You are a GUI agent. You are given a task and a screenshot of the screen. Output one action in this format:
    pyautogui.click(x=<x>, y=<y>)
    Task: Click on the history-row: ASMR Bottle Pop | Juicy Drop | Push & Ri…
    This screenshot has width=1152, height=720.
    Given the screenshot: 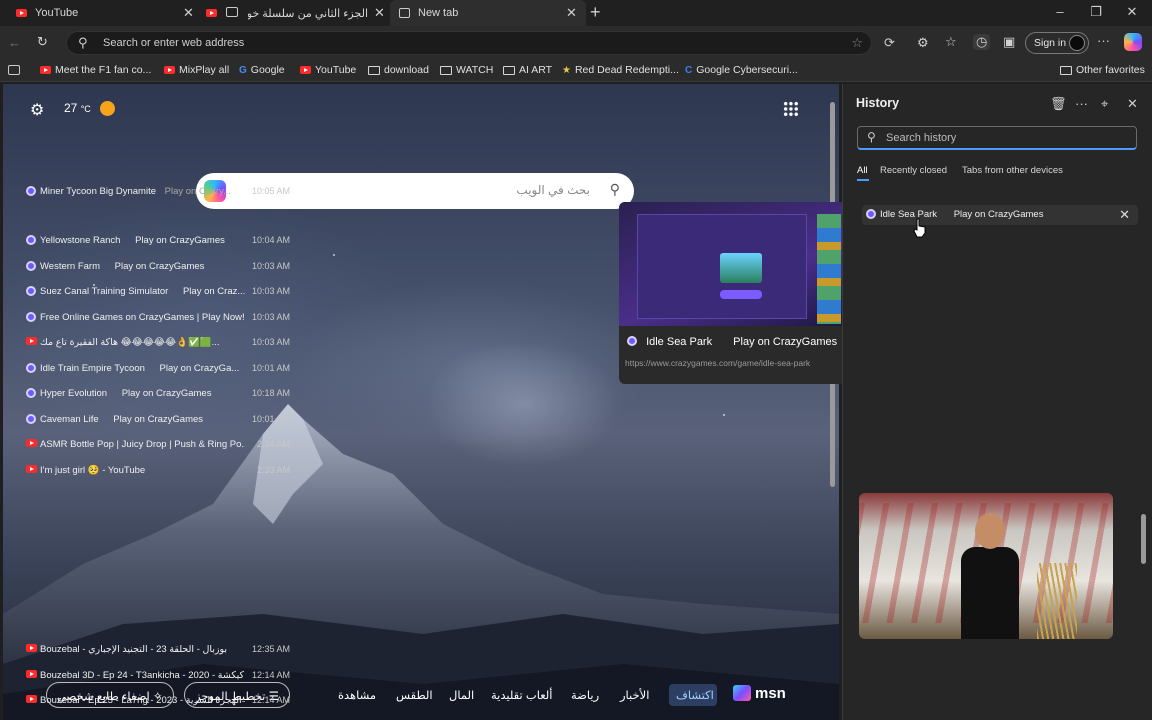 What is the action you would take?
    pyautogui.click(x=157, y=445)
    